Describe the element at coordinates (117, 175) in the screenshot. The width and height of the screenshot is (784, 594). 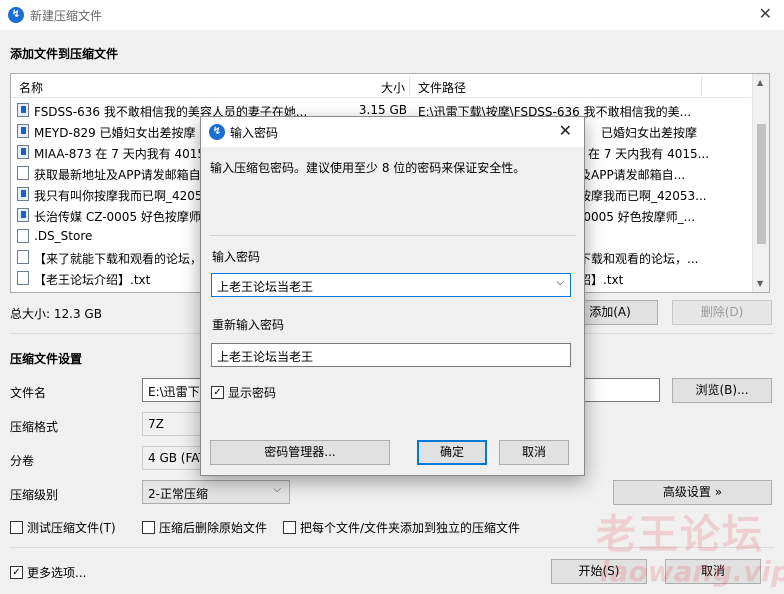
I see `file-name: 获取最新地址及APP请发邮箱自` at that location.